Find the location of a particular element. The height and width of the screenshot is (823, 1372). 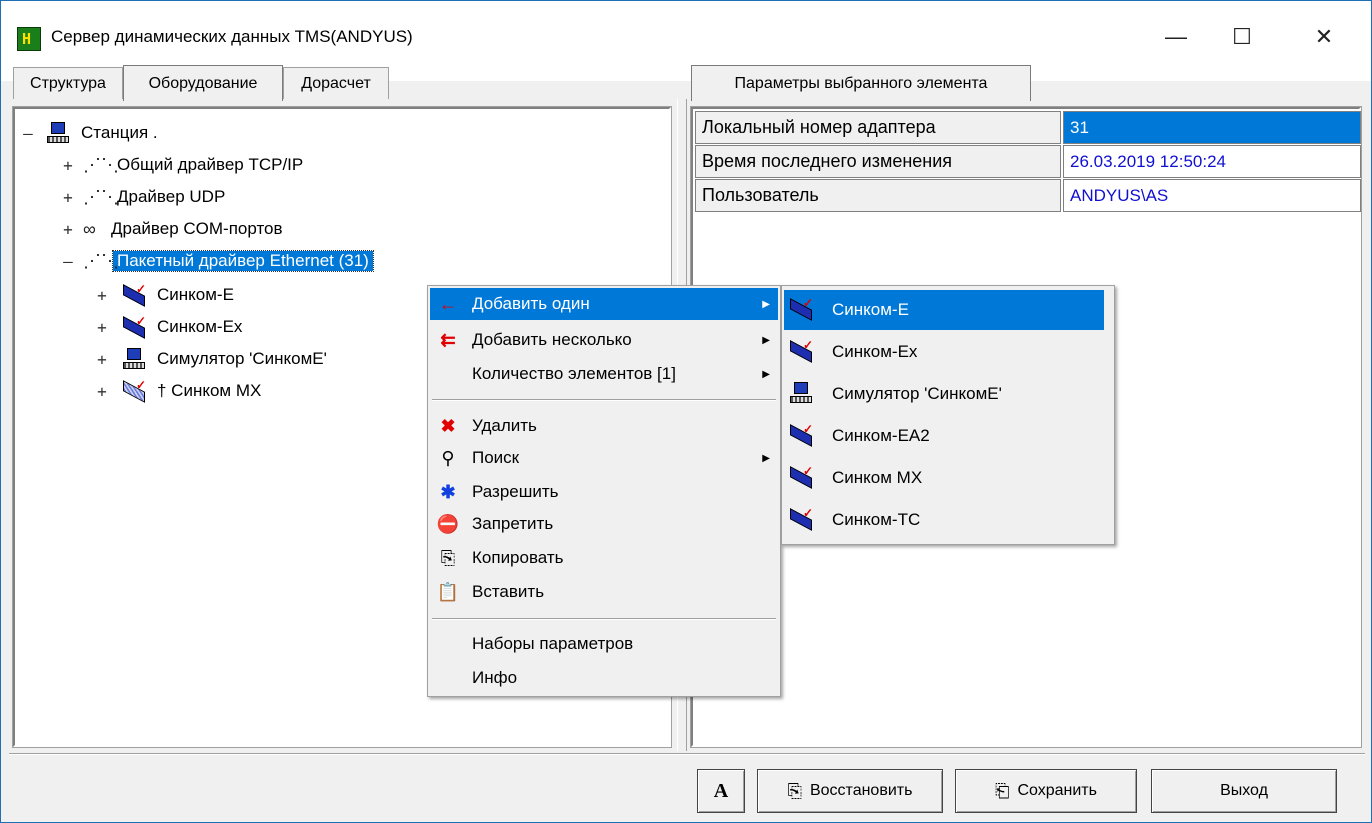

tree-node-label: Драйвер UDP is located at coordinates (171, 196).